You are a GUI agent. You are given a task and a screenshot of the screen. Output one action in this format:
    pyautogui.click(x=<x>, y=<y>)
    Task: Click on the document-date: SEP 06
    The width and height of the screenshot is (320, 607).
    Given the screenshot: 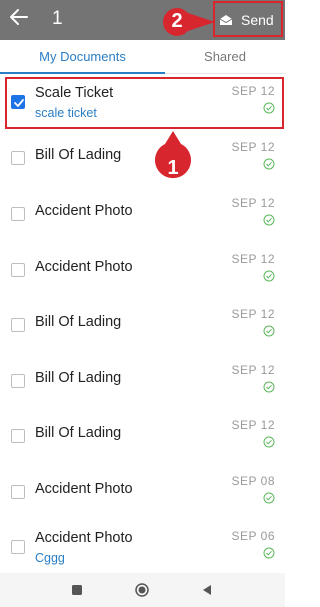 What is the action you would take?
    pyautogui.click(x=253, y=536)
    